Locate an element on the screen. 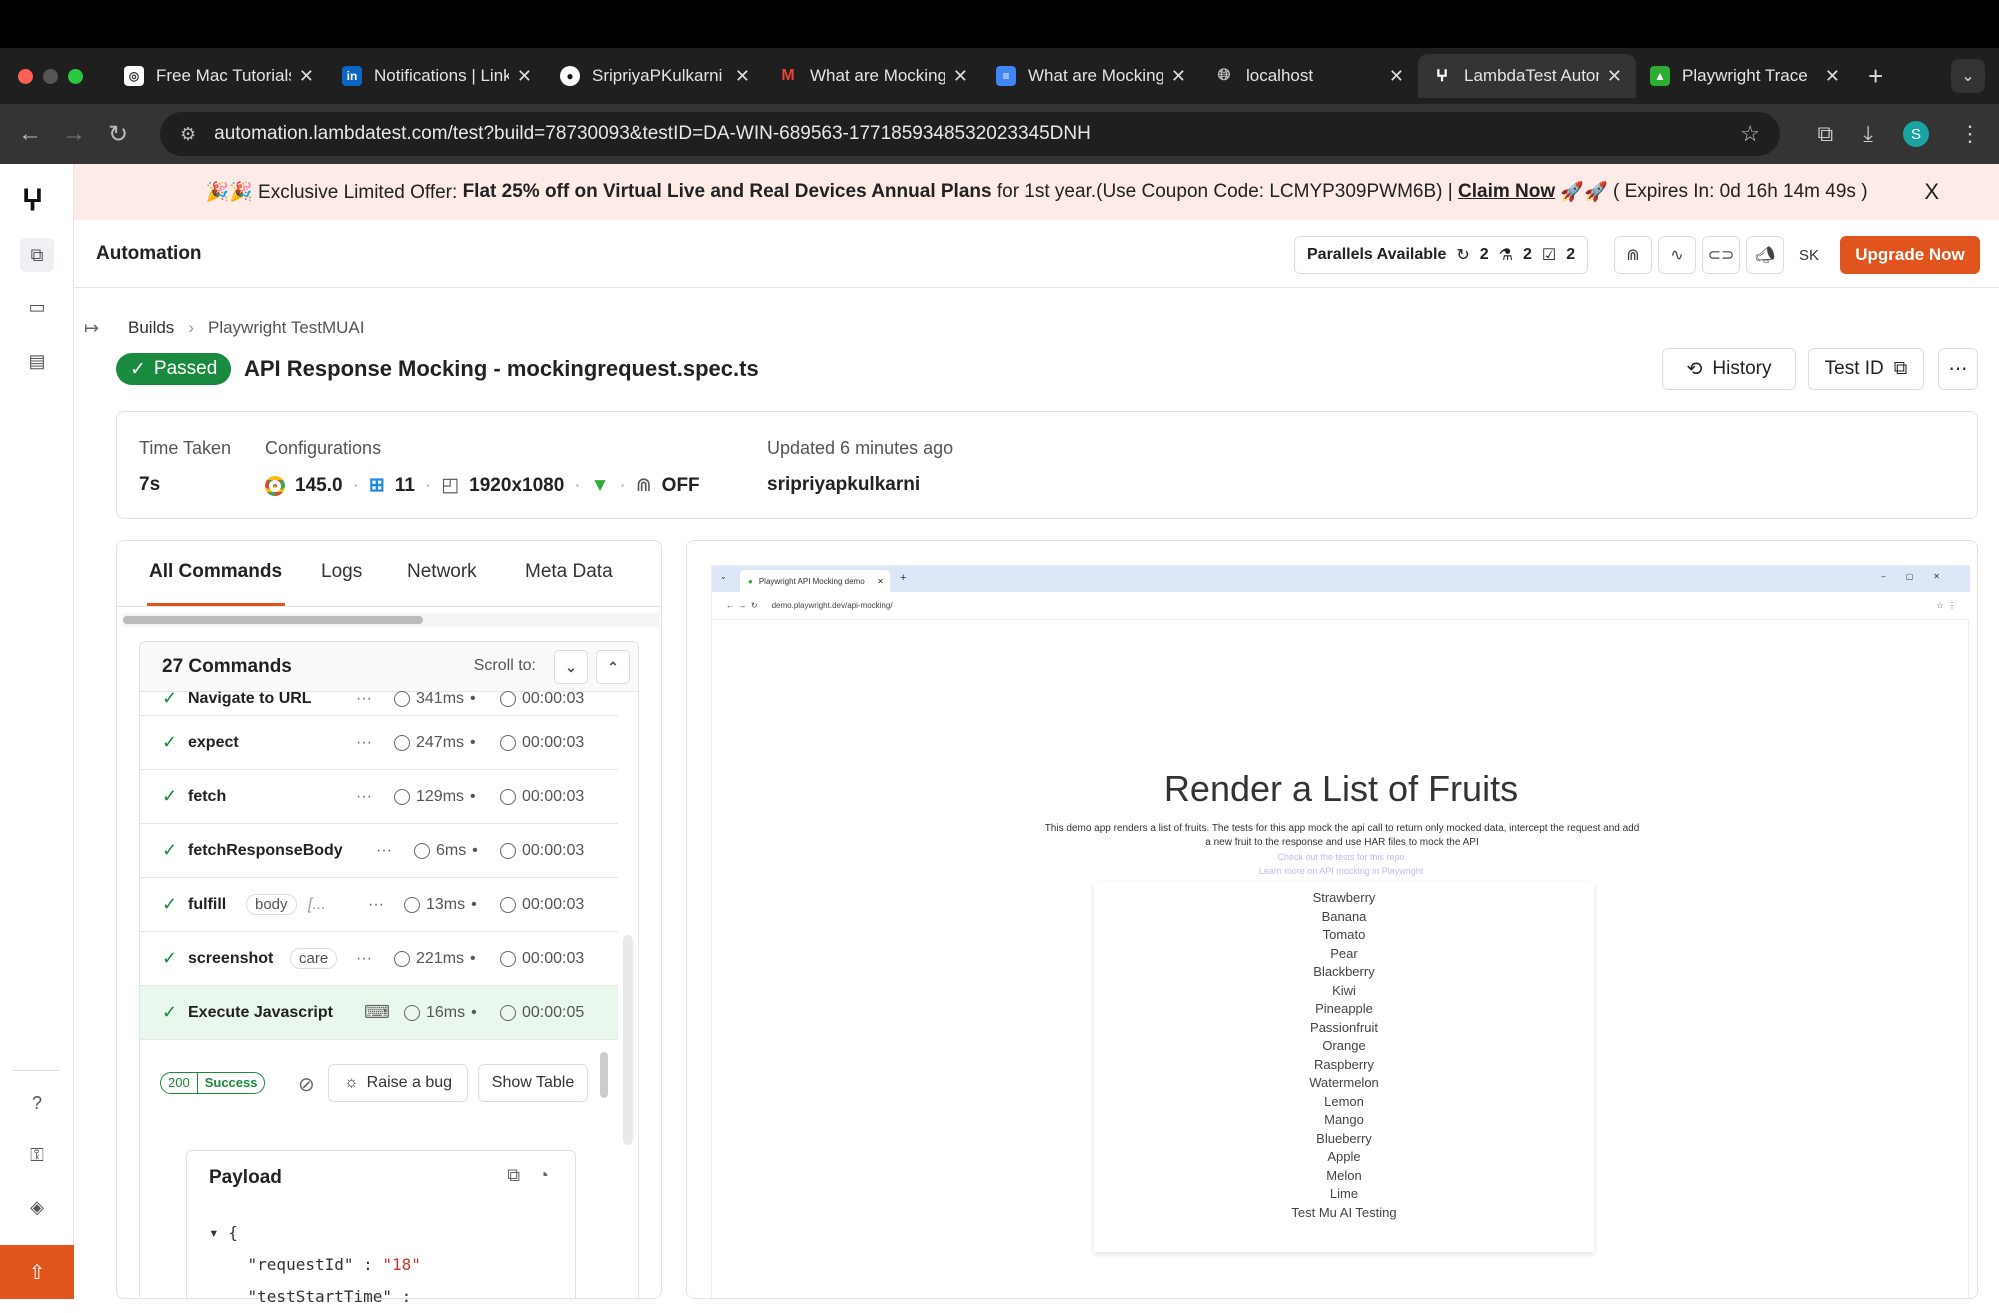 The height and width of the screenshot is (1313, 1999). archive-nav-icon: ▤ is located at coordinates (37, 361).